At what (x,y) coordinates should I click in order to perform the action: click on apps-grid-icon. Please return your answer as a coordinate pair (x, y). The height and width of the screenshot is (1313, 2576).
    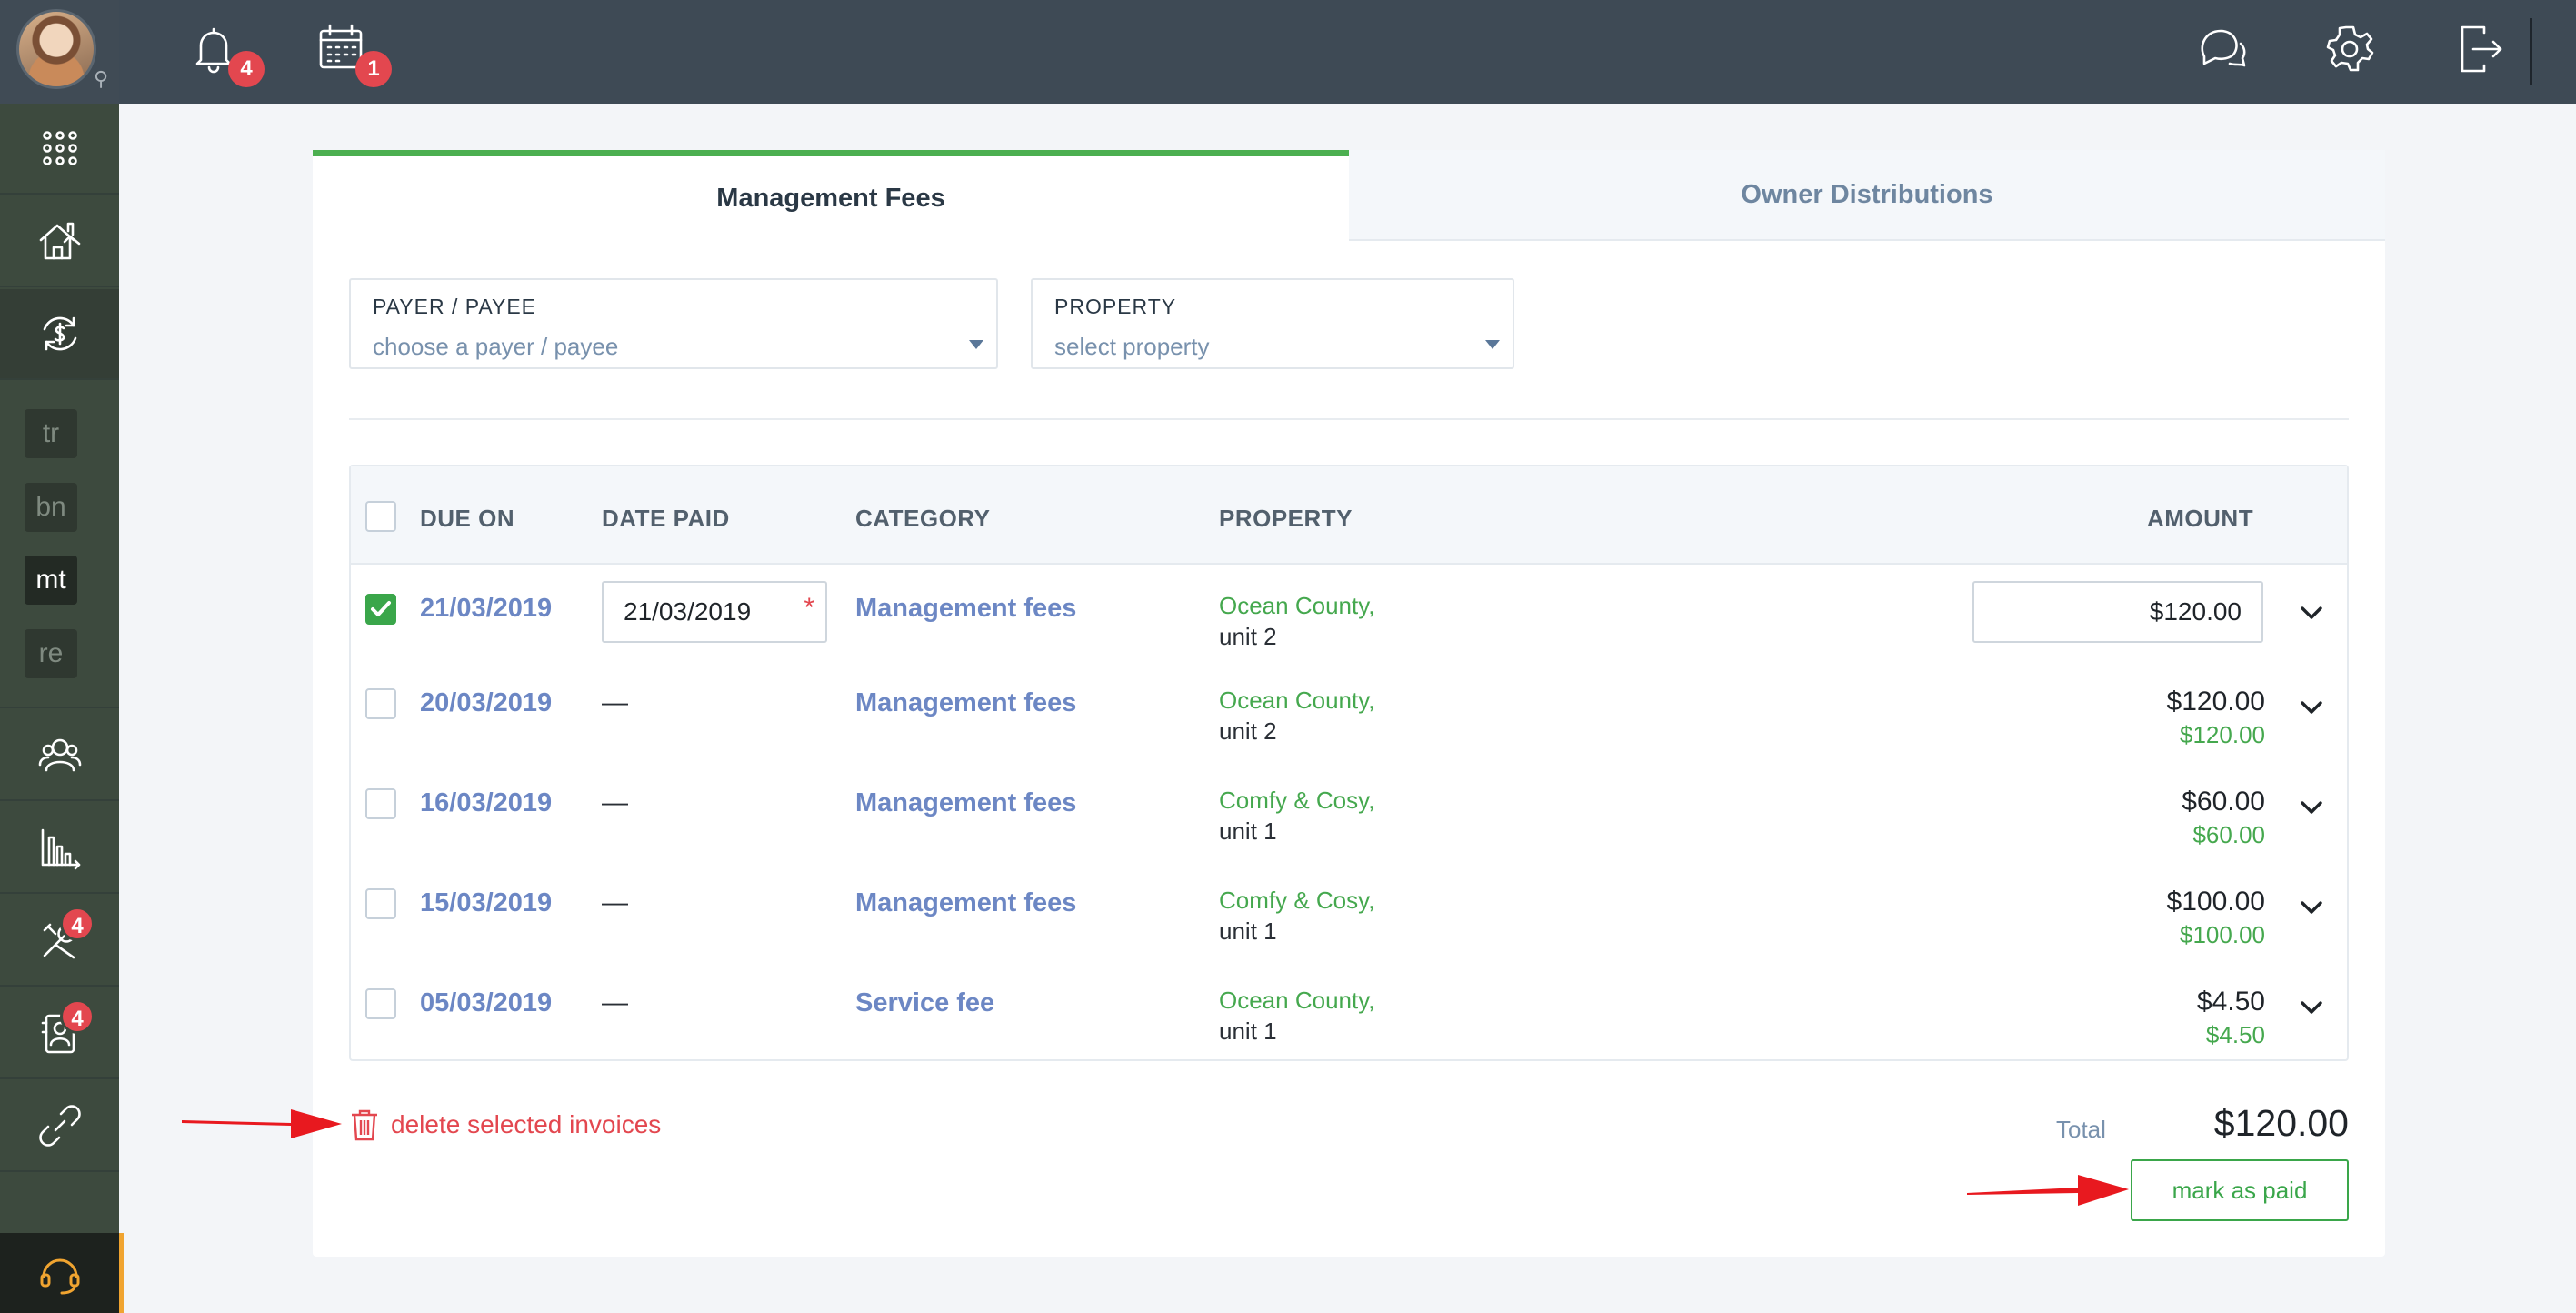
    Looking at the image, I should click on (59, 148).